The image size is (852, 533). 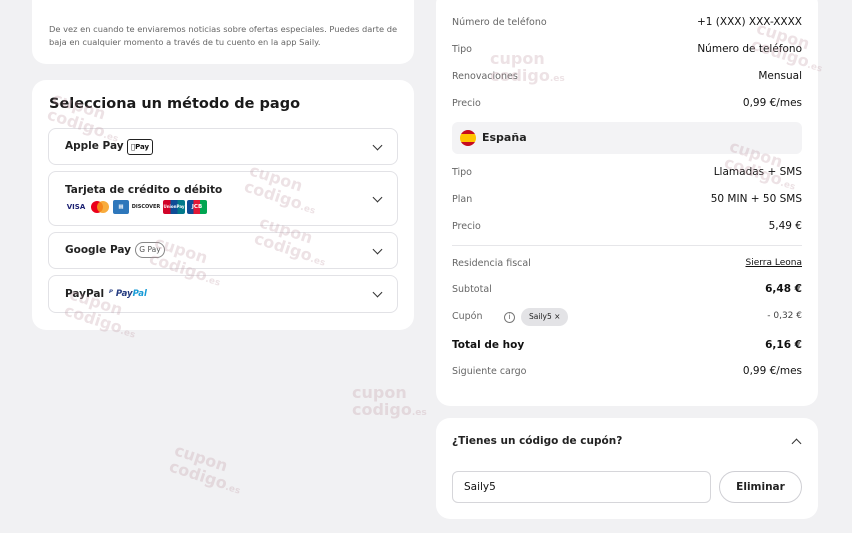 I want to click on coupon-discount-value: - 0,32 €, so click(x=784, y=316).